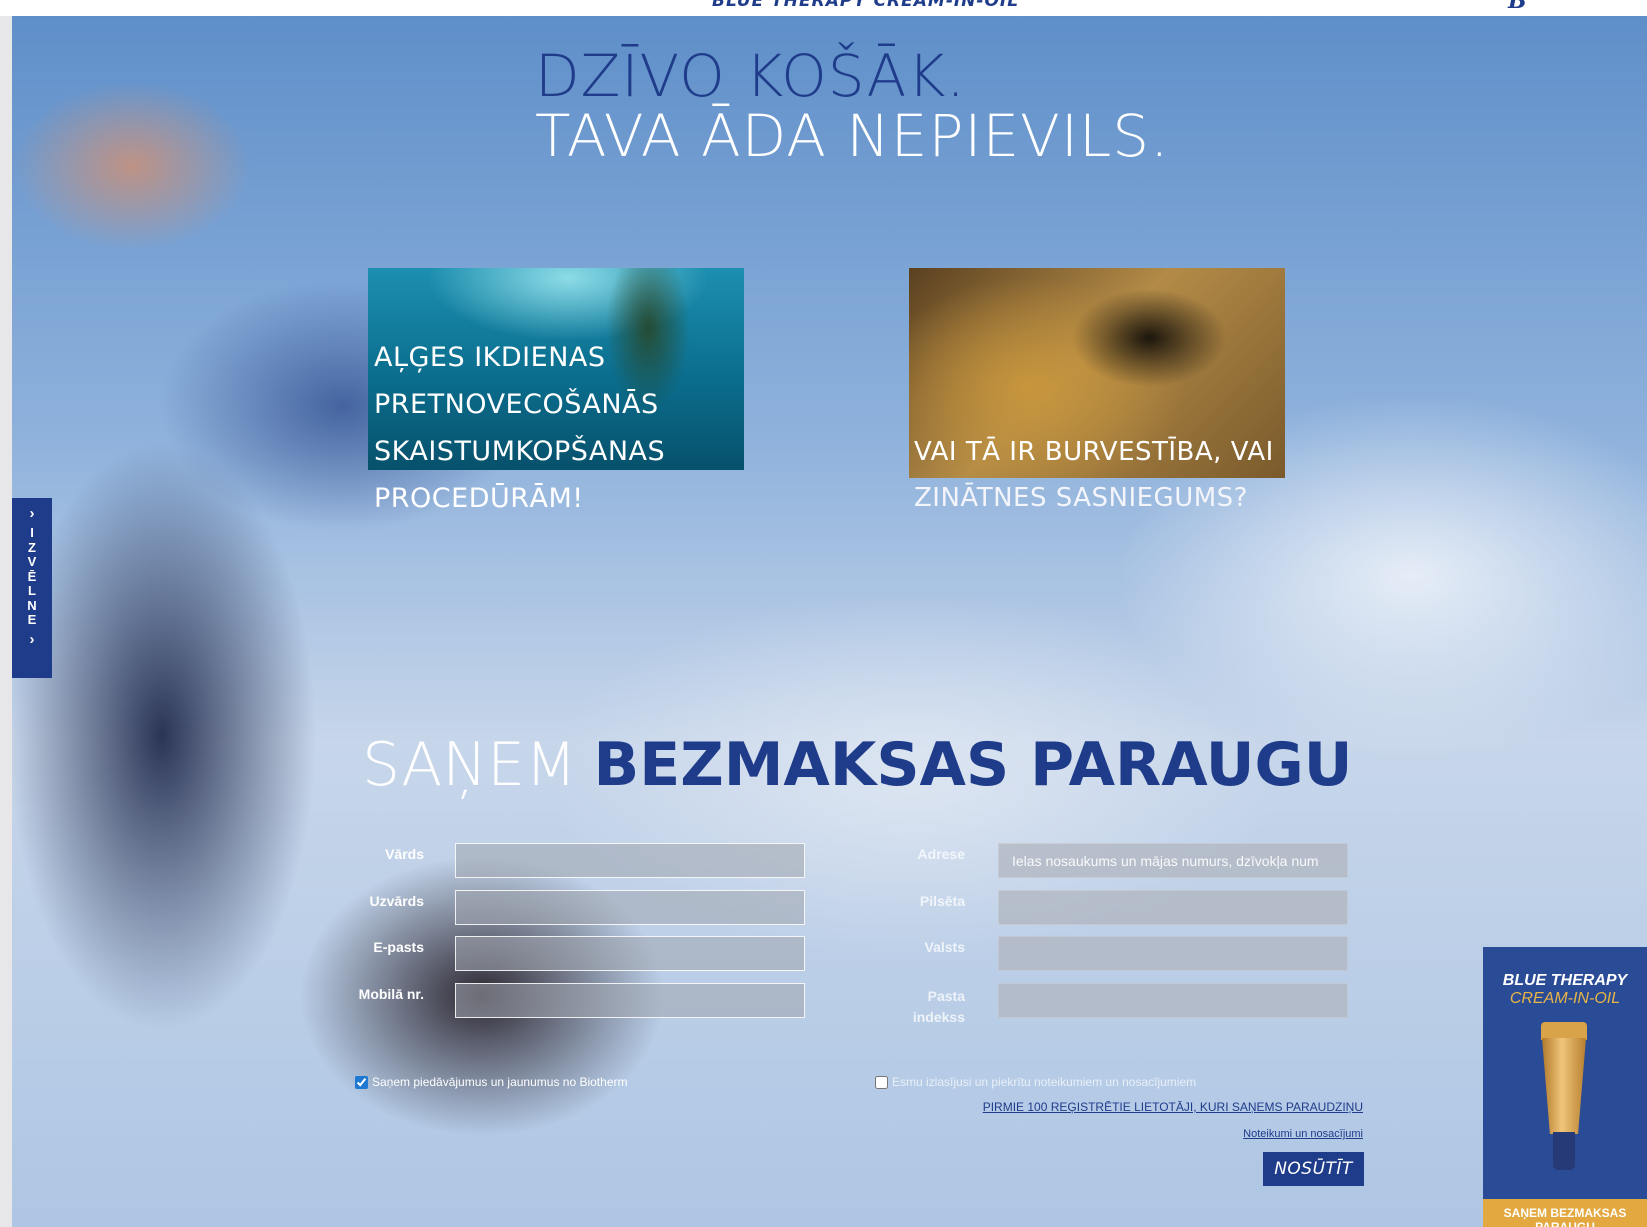 The image size is (1647, 1227). I want to click on promo-caption-line: SKAISTUMKOPŠANAS, so click(520, 451).